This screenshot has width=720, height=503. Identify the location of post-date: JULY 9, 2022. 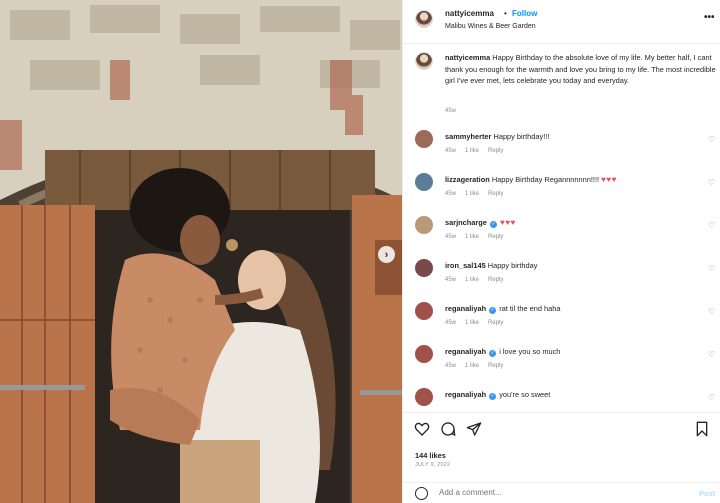
(433, 465).